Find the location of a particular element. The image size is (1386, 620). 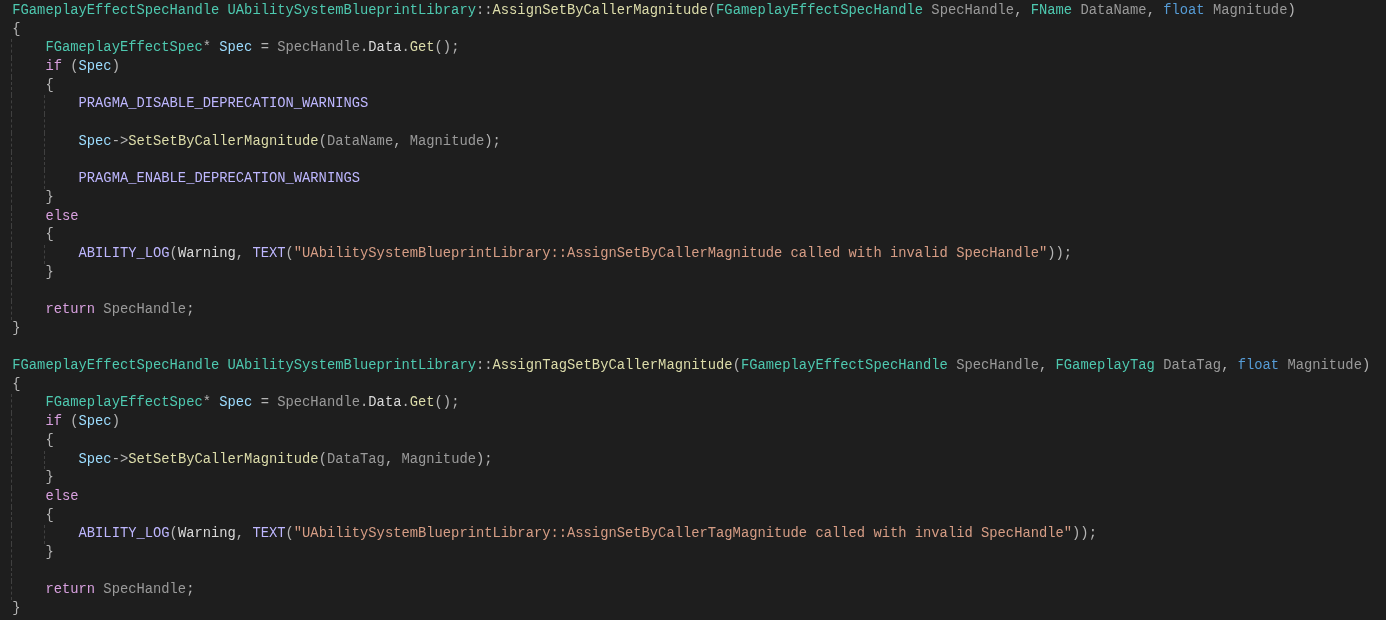

code-line: FGameplayEffectSpecHandle UAbilitySystemBlueprintLibrary::AssignSetByCallerMagnitude(FGameplayEffectSpecHandle SpecHandle, FName DataName, float Magnitude) is located at coordinates (654, 11).